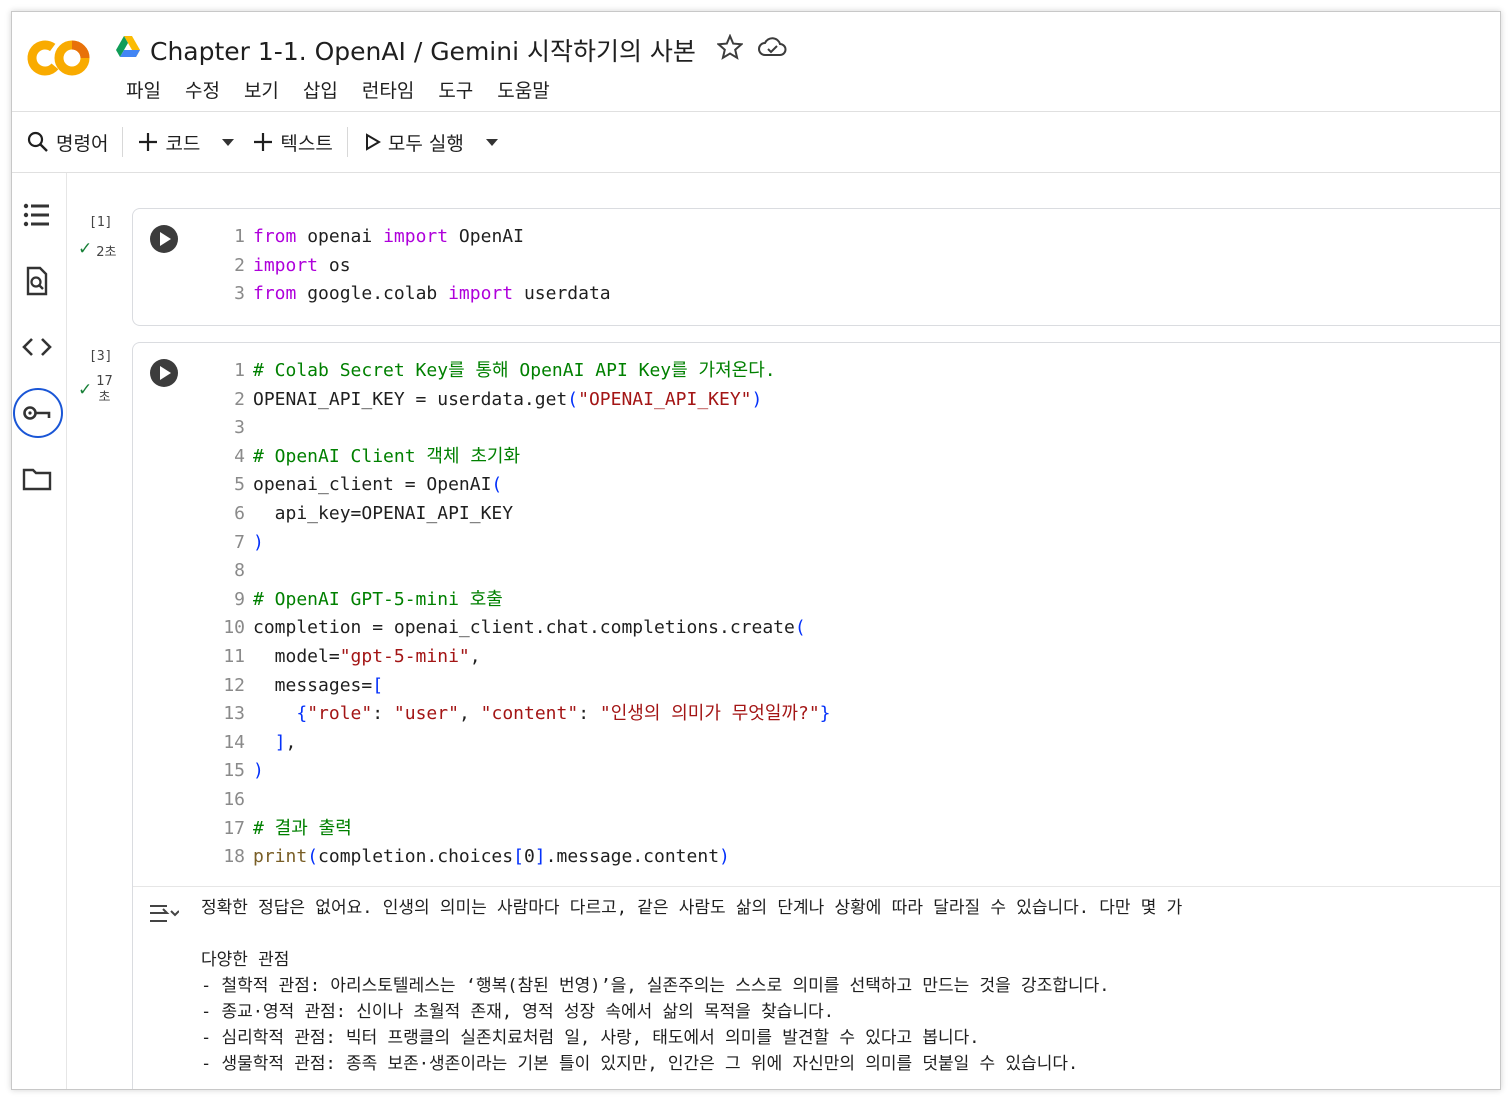  I want to click on execution-status: ✓ 17 초, so click(95, 390).